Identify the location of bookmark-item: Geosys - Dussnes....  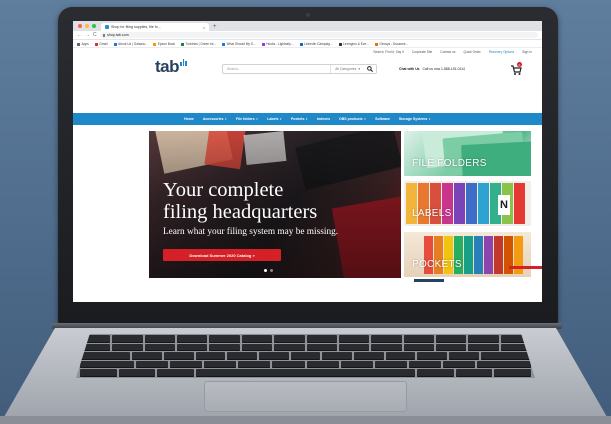
(391, 44).